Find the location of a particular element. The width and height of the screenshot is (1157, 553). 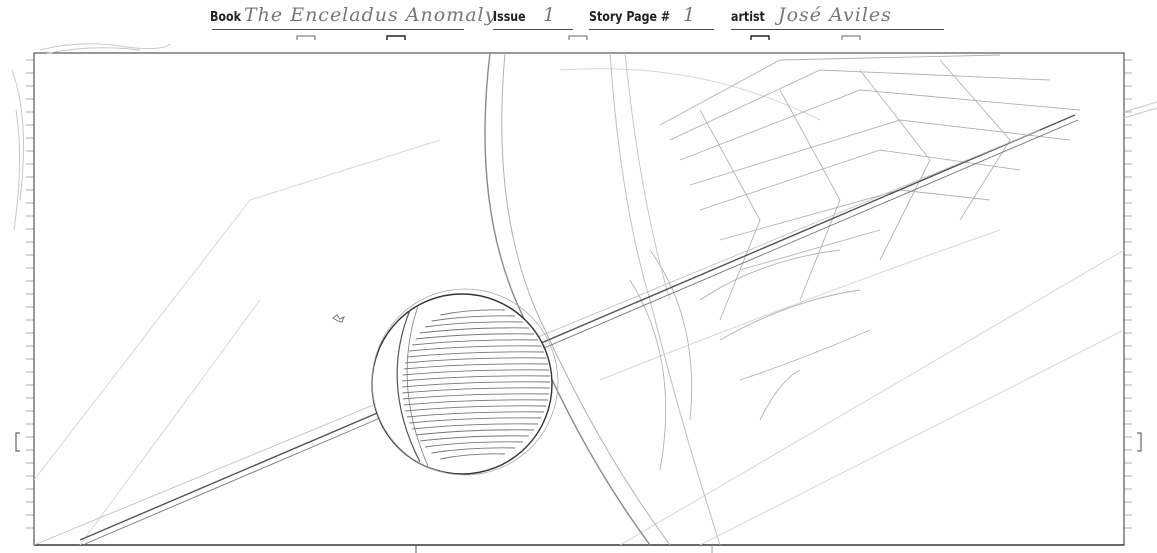

sphere is located at coordinates (465, 382).